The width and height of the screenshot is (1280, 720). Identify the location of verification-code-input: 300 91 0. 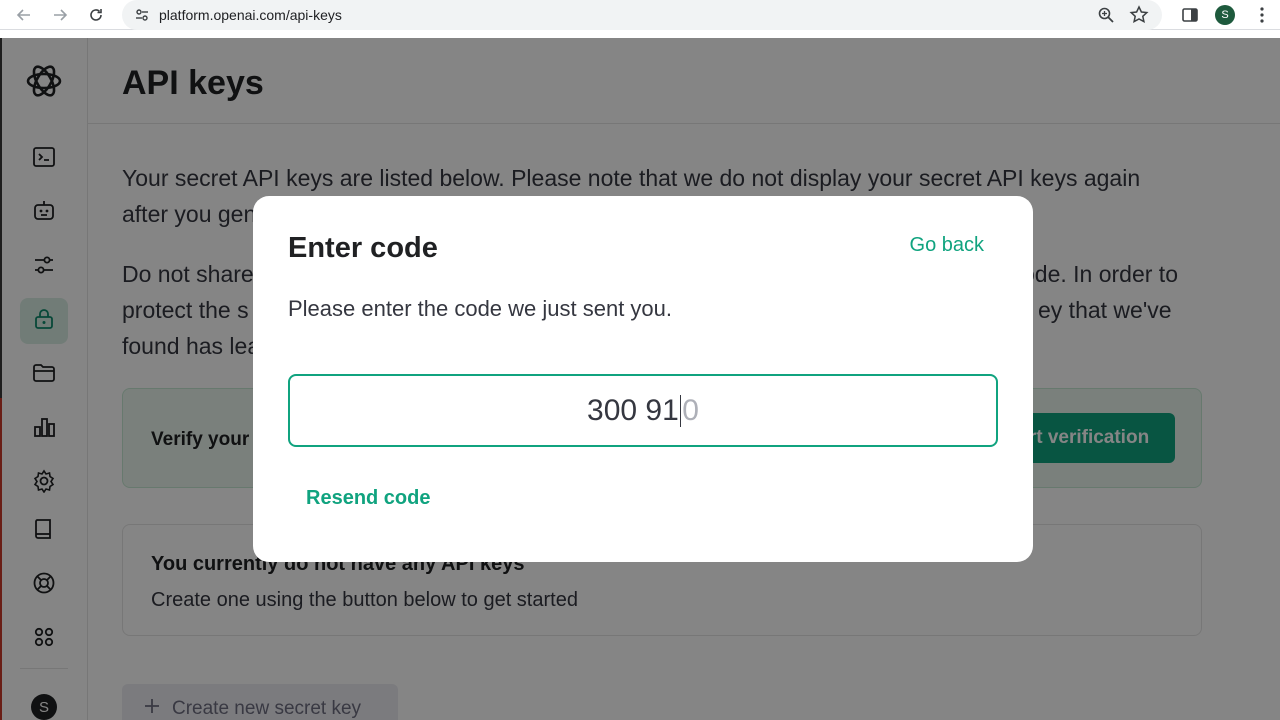
(643, 410).